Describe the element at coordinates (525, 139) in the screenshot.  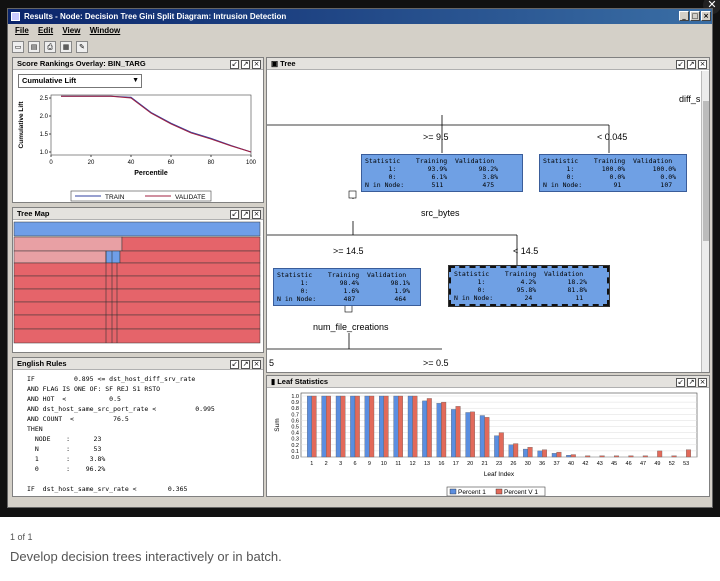
I see `tree-edge` at that location.